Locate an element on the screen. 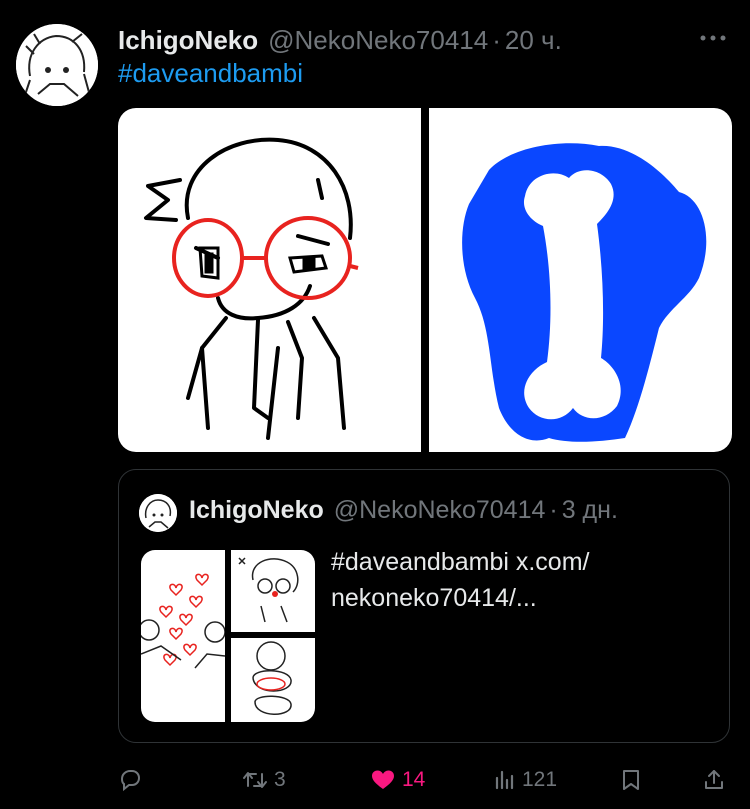 The width and height of the screenshot is (750, 809). quote-header: IchigoNeko @NekoNeko70414 · 3 дн. is located at coordinates (403, 510).